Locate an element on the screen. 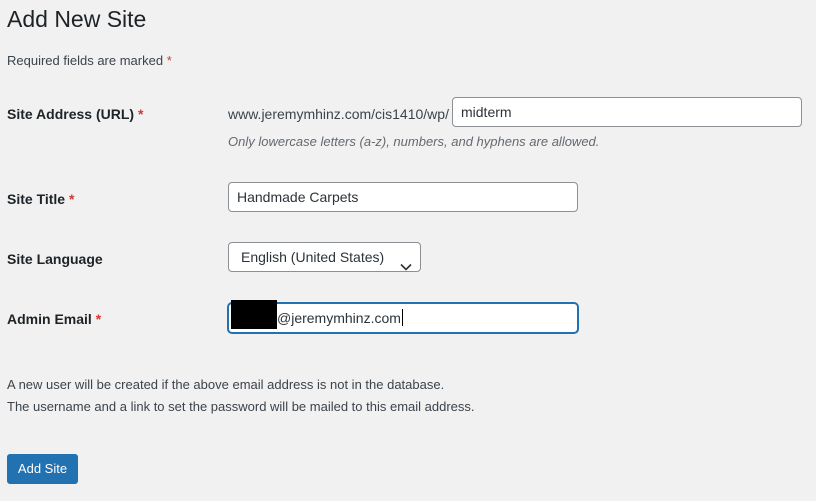 The width and height of the screenshot is (816, 501). admin-email-label: Admin Email * is located at coordinates (54, 319).